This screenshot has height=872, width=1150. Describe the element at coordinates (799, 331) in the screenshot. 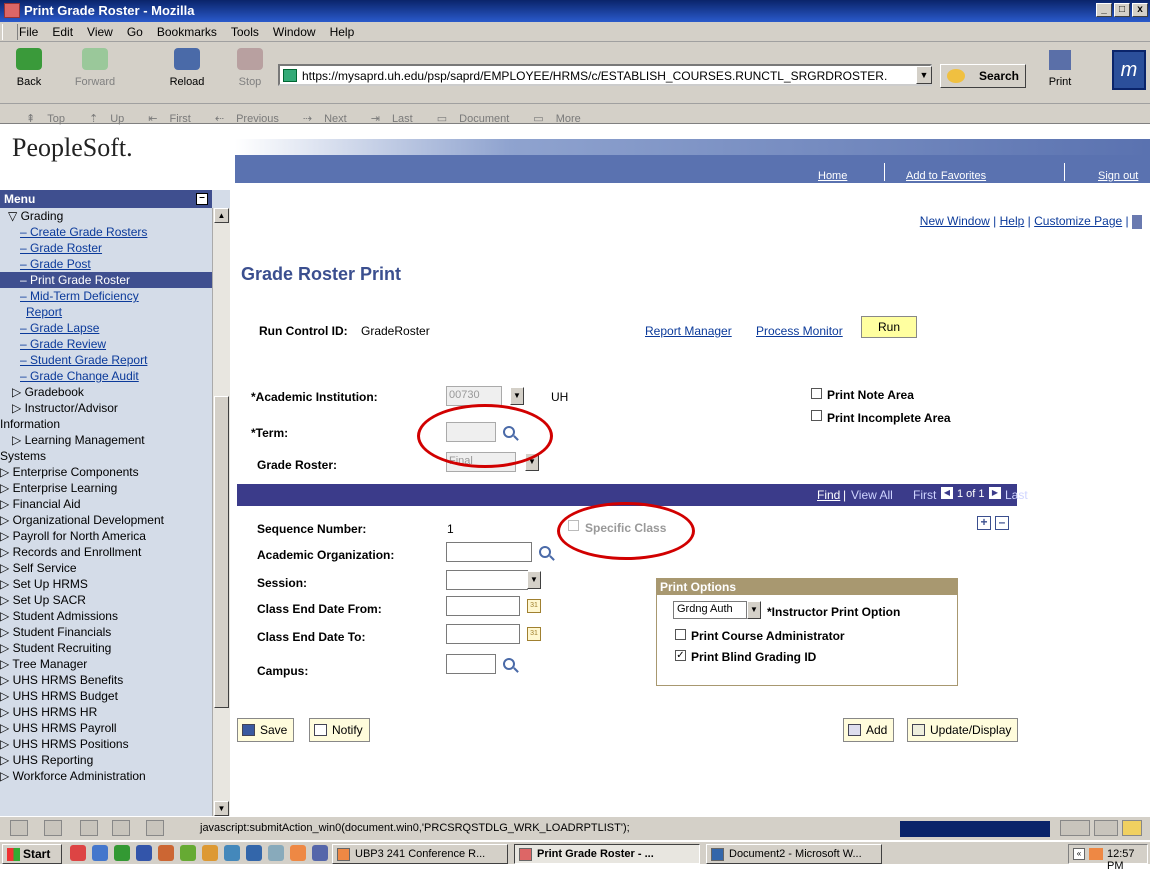

I see `process-monitor-link: Process Monitor` at that location.